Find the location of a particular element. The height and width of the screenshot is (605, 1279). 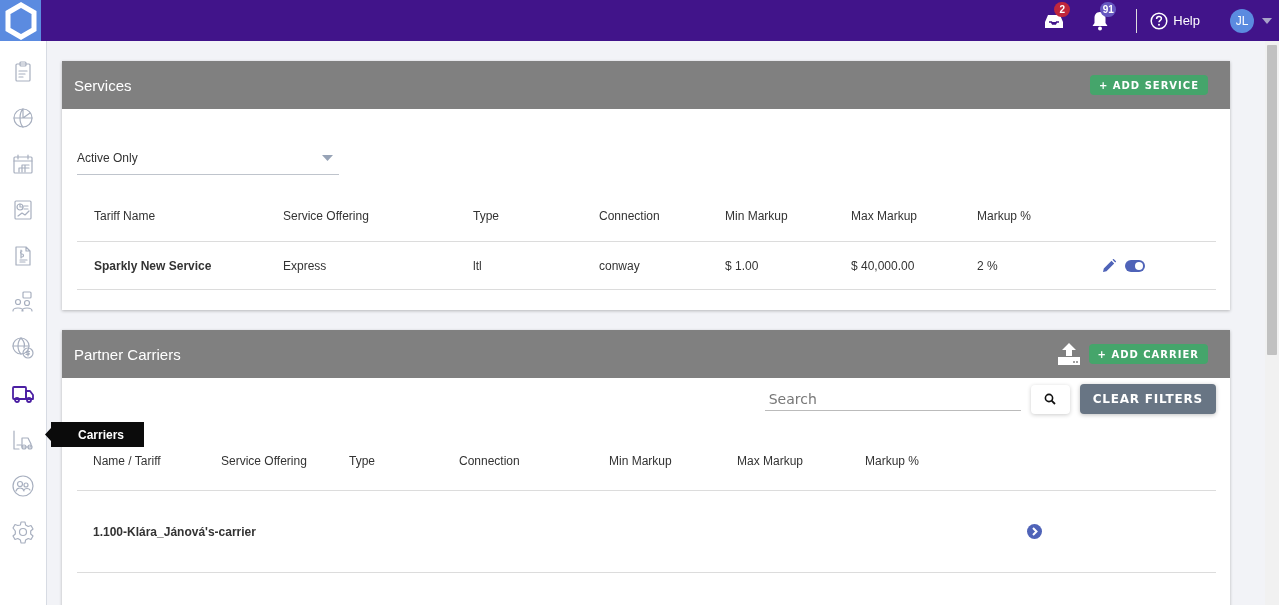

search-icon is located at coordinates (1050, 399).